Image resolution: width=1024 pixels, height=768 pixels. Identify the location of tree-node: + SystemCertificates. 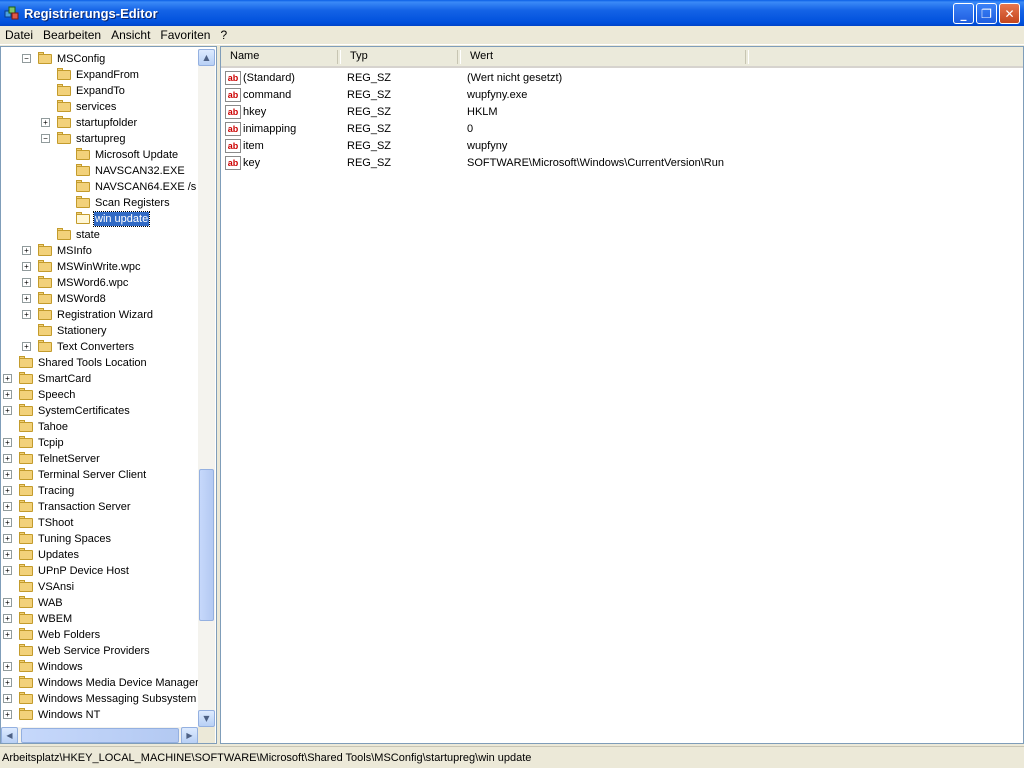
(99, 411).